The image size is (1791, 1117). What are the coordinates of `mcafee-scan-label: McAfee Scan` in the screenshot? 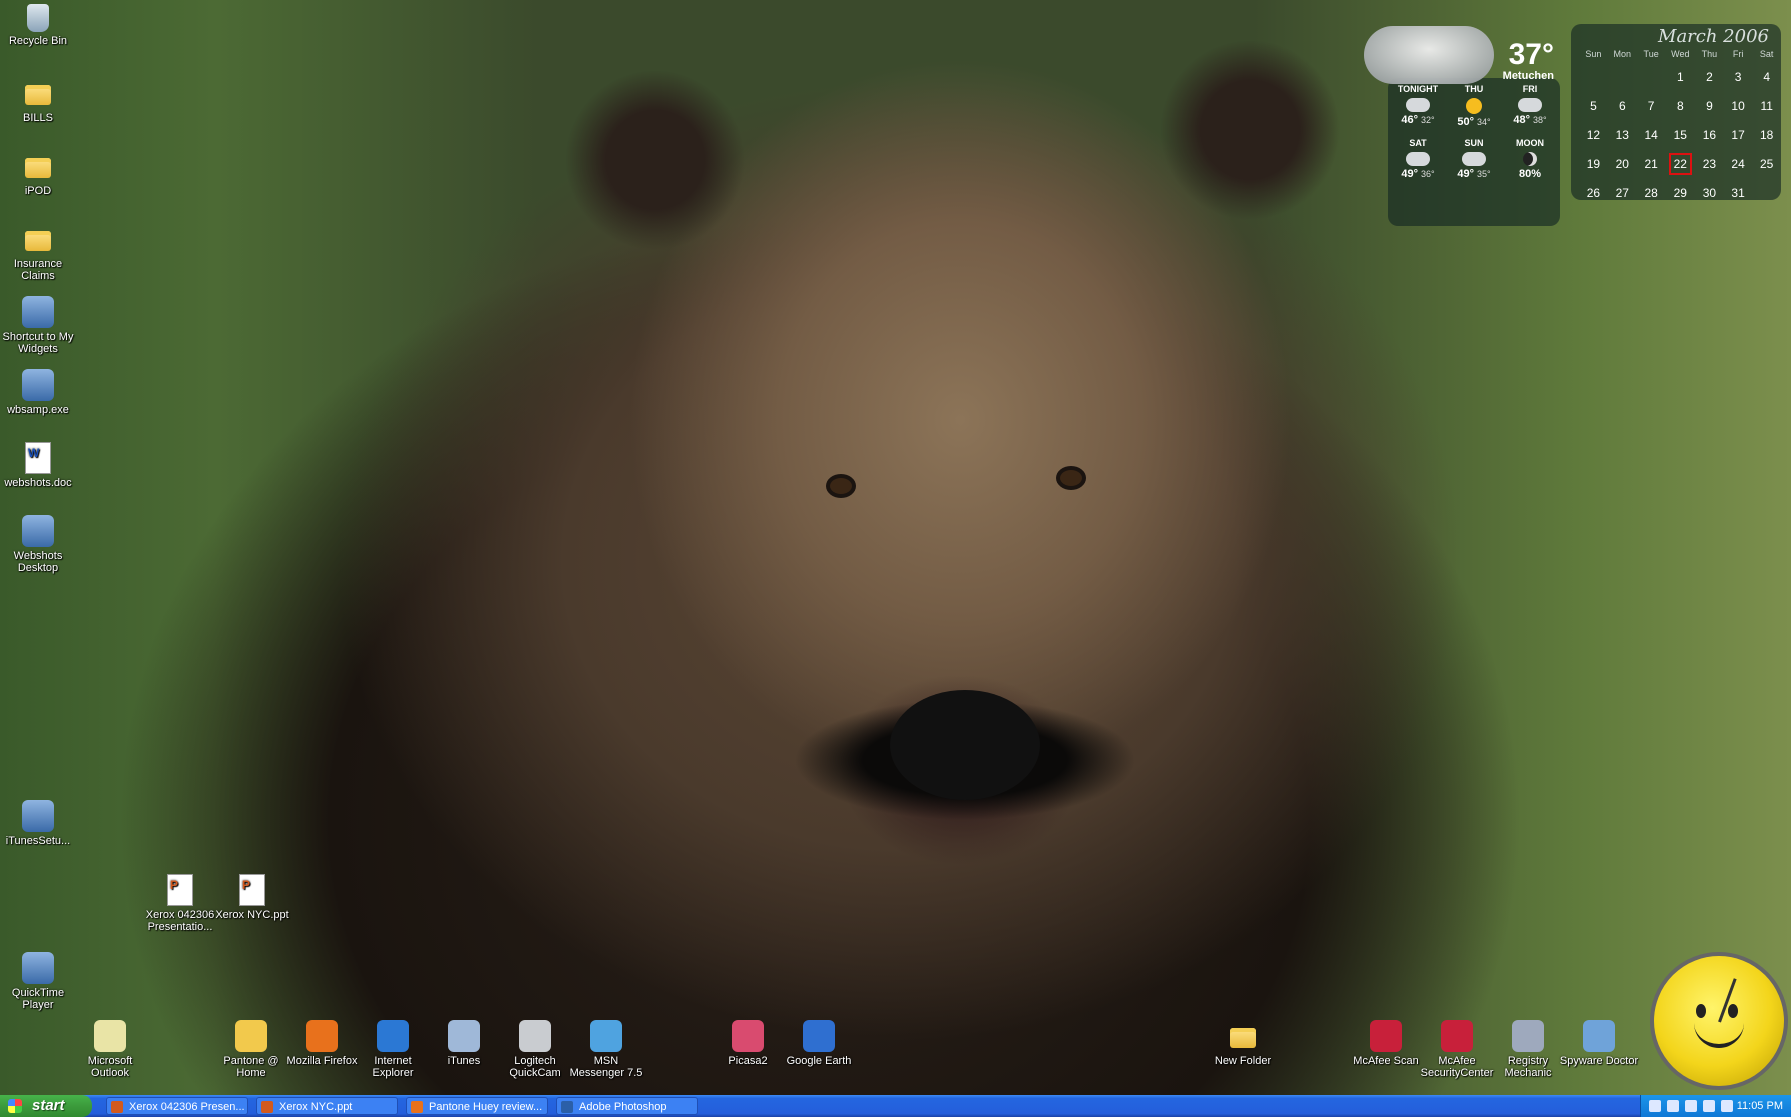 It's located at (1386, 1061).